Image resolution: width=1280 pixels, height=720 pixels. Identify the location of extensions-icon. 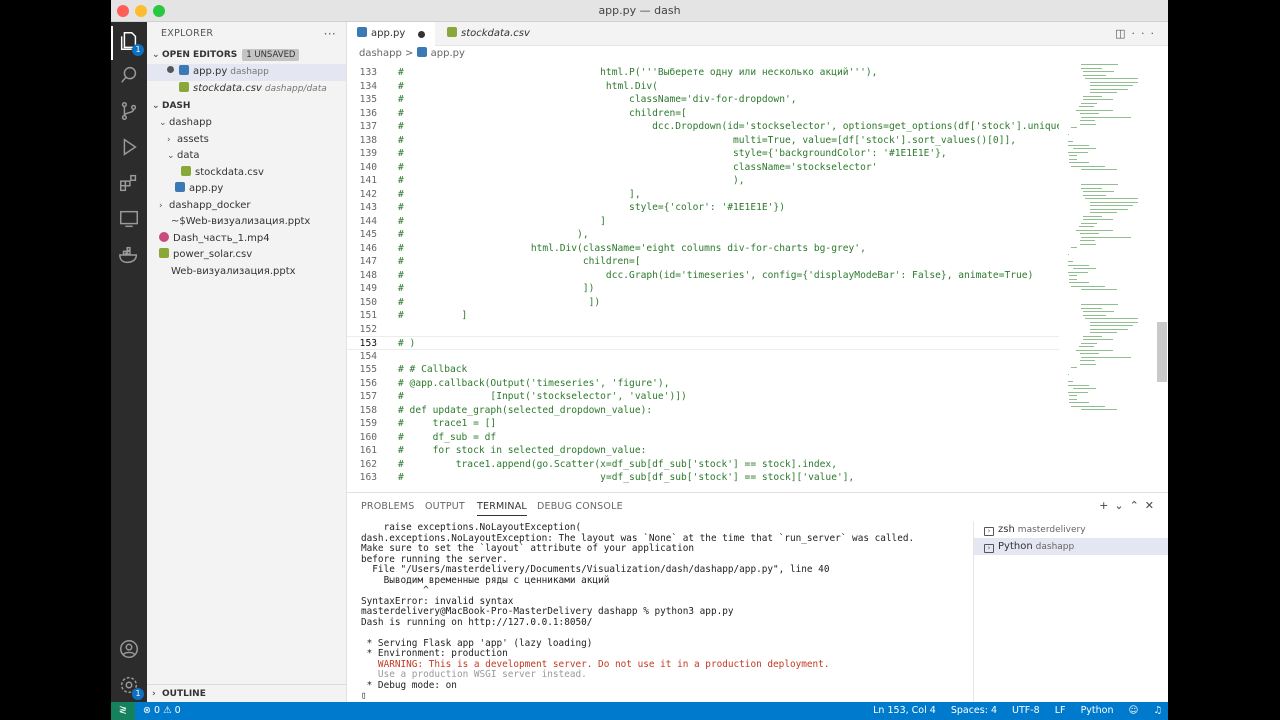
(129, 183).